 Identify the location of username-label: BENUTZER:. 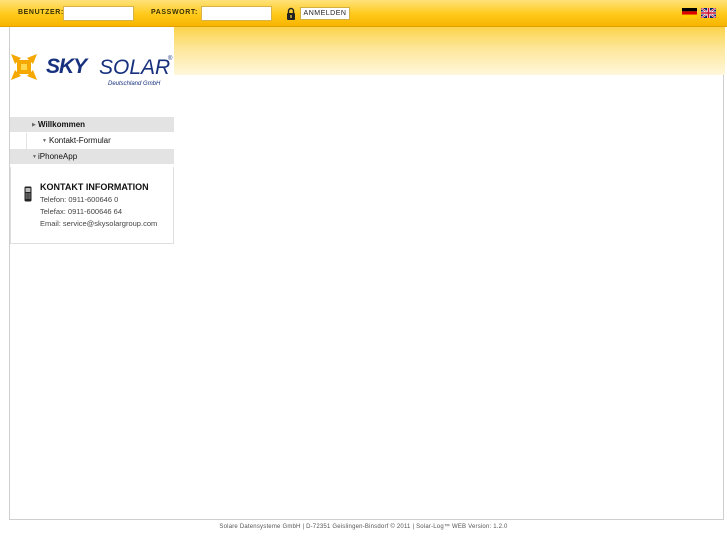
(41, 12).